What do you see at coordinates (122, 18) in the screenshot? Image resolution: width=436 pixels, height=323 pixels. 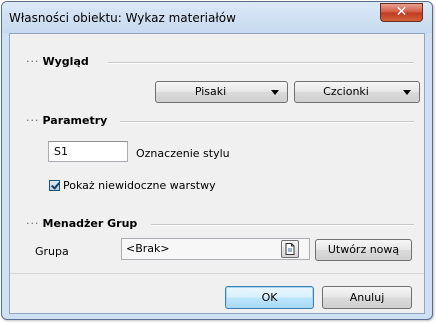 I see `window-title: Własności obiektu: Wykaz materiałów` at bounding box center [122, 18].